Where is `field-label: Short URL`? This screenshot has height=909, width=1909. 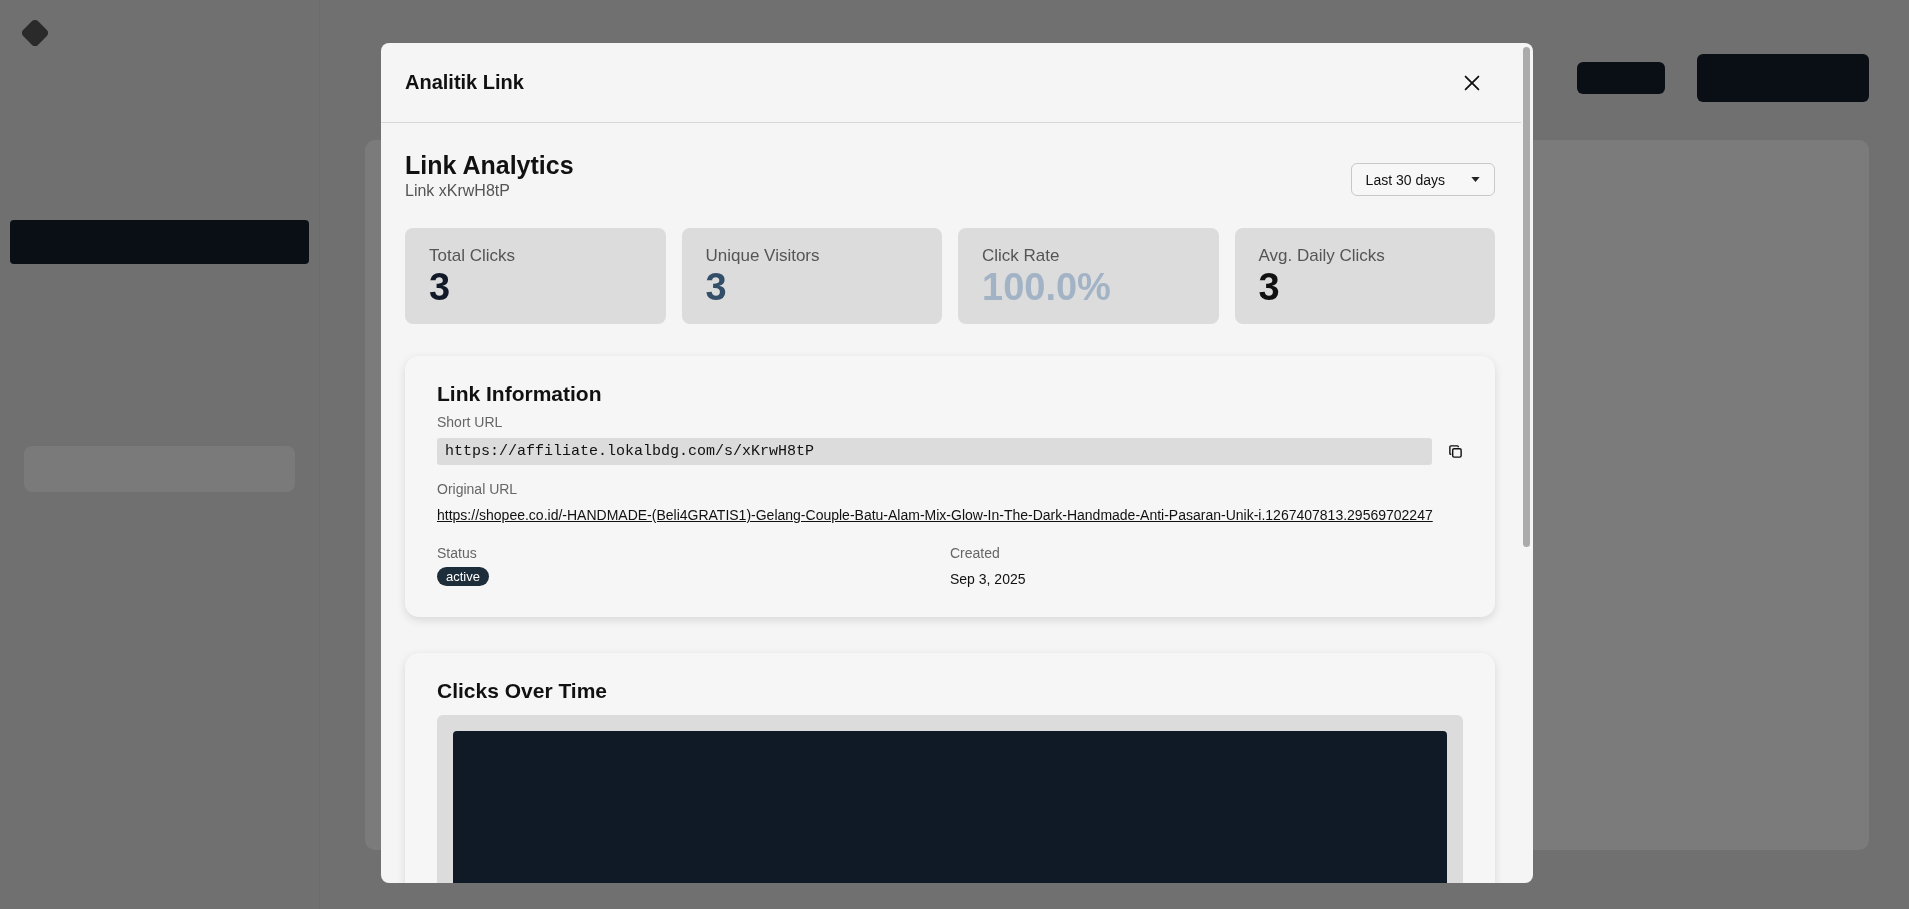 field-label: Short URL is located at coordinates (470, 422).